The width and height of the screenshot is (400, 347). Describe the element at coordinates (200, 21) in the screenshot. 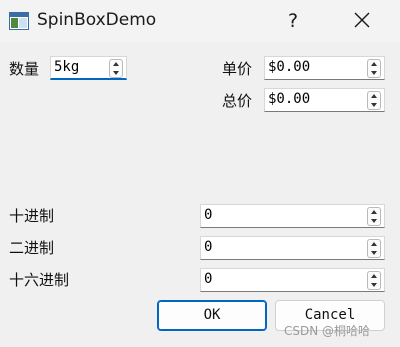

I see `title-bar: SpinBoxDemo ?` at that location.